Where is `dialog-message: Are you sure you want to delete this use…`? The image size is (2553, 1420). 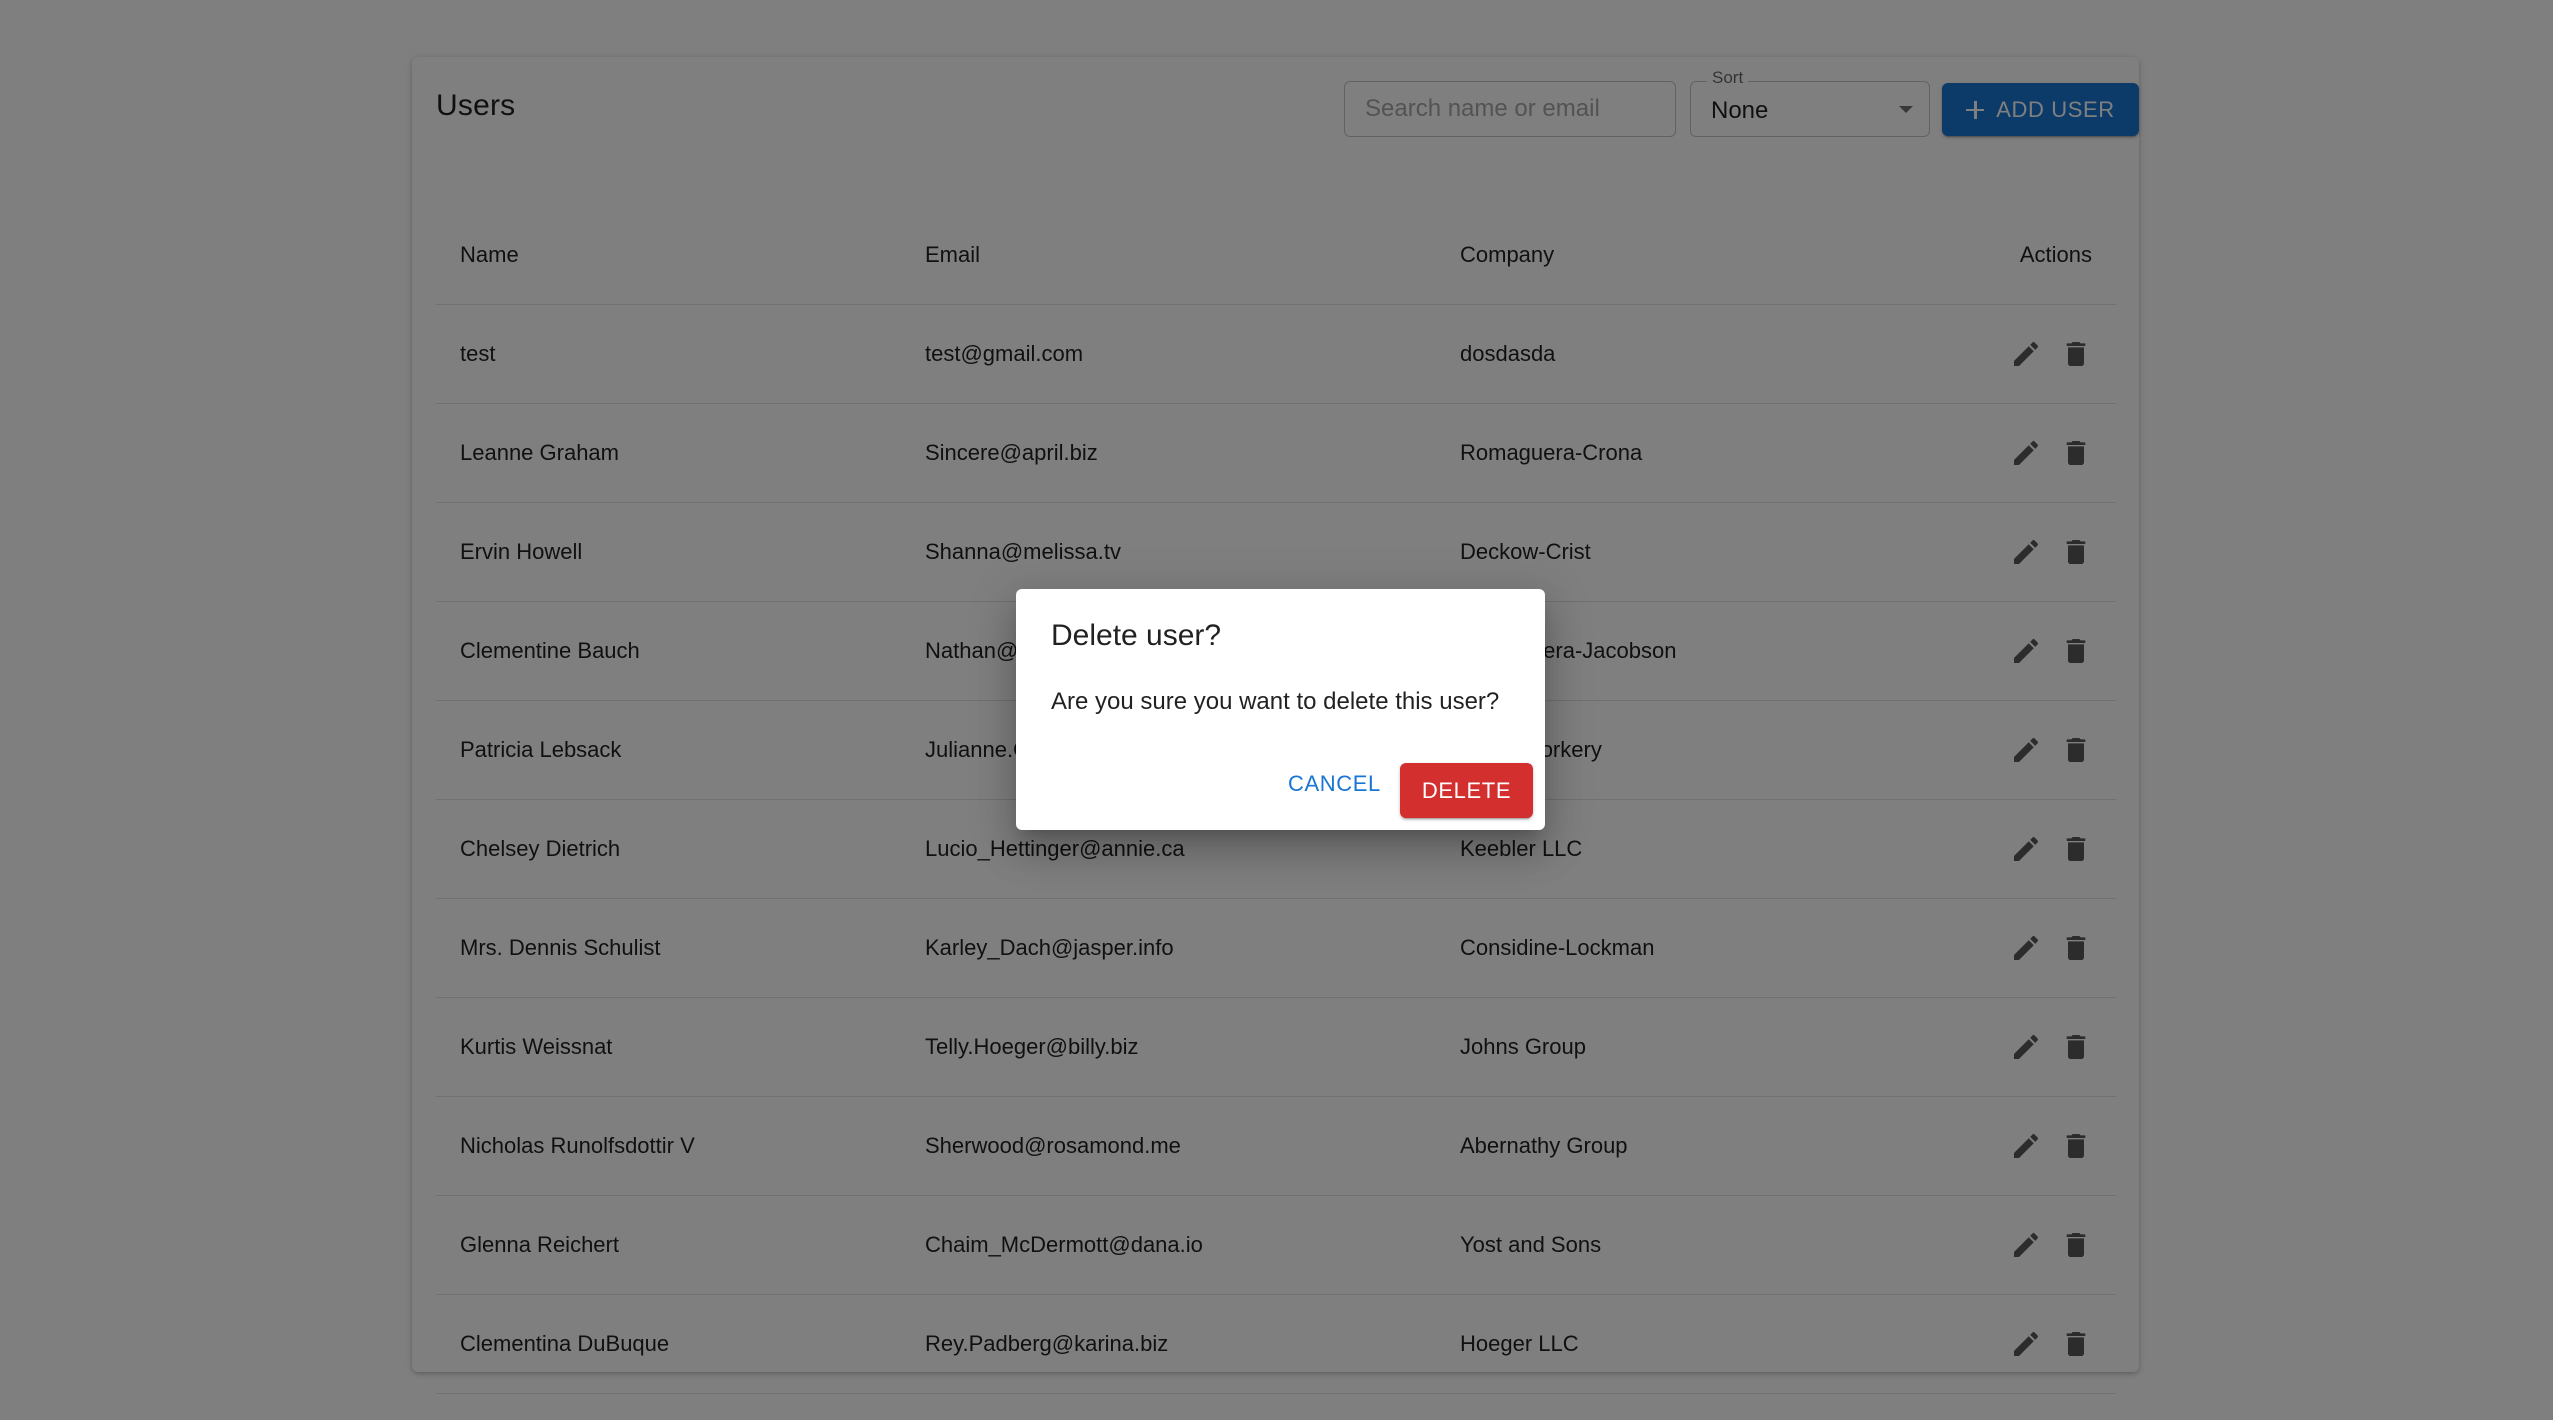
dialog-message: Are you sure you want to delete this use… is located at coordinates (1275, 701).